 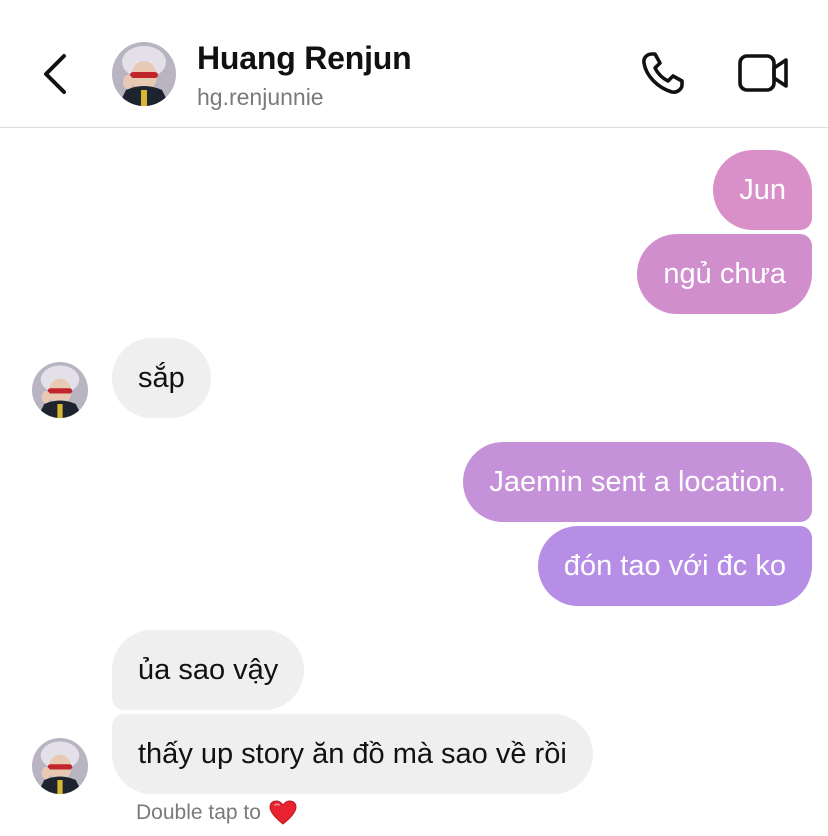 I want to click on video-call-button, so click(x=763, y=74).